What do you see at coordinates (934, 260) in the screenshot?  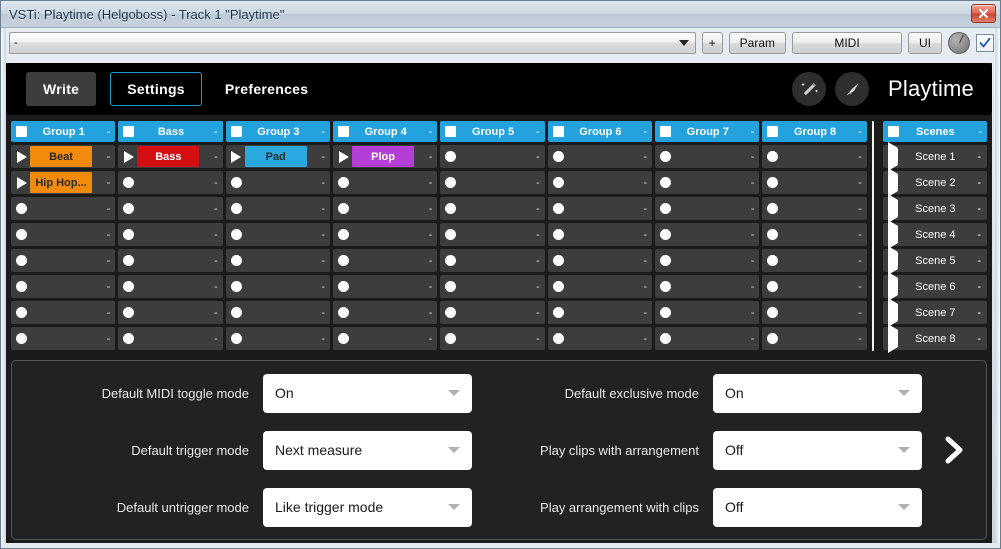 I see `scene-row: Scene 5 -` at bounding box center [934, 260].